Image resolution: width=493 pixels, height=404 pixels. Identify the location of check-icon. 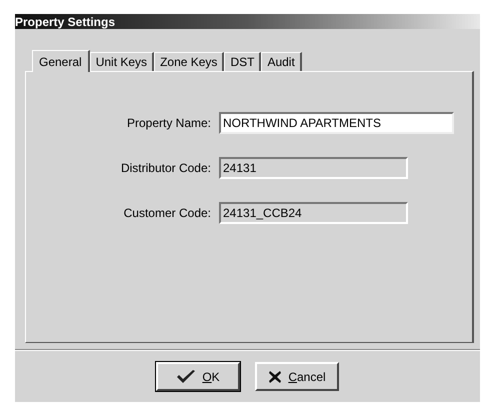
(186, 376).